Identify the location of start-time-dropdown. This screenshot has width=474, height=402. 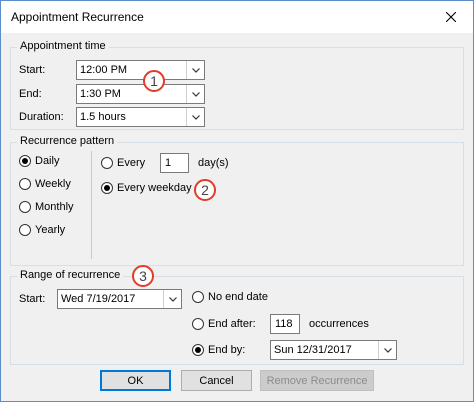
(195, 70).